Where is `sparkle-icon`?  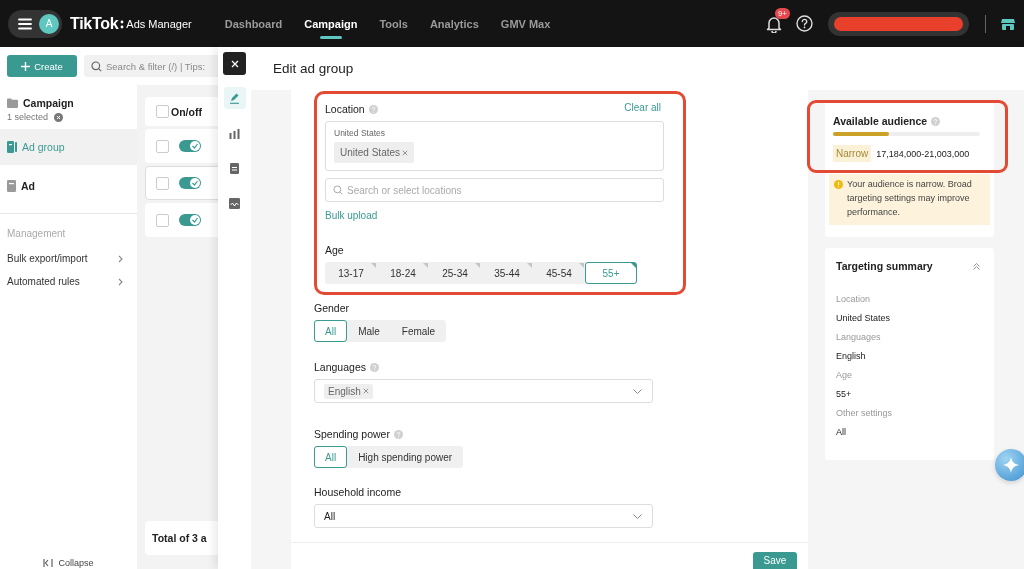
sparkle-icon is located at coordinates (1011, 465).